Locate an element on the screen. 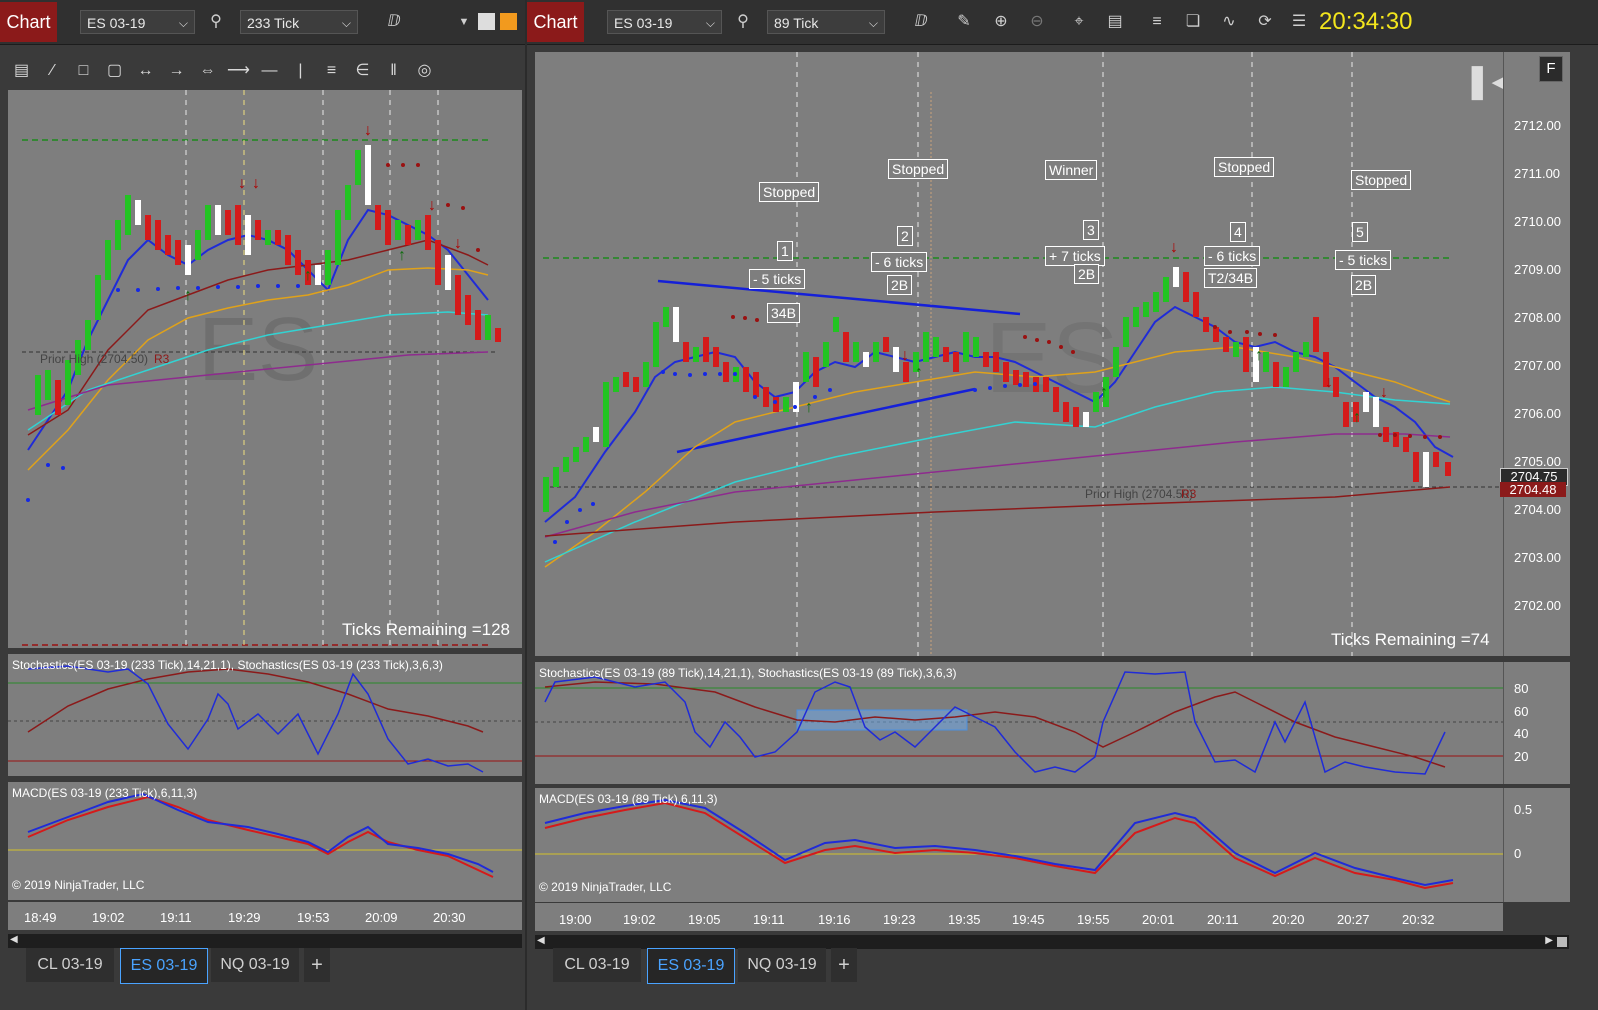 This screenshot has width=1598, height=1010. left-interval-value: 233 Tick is located at coordinates (273, 23).